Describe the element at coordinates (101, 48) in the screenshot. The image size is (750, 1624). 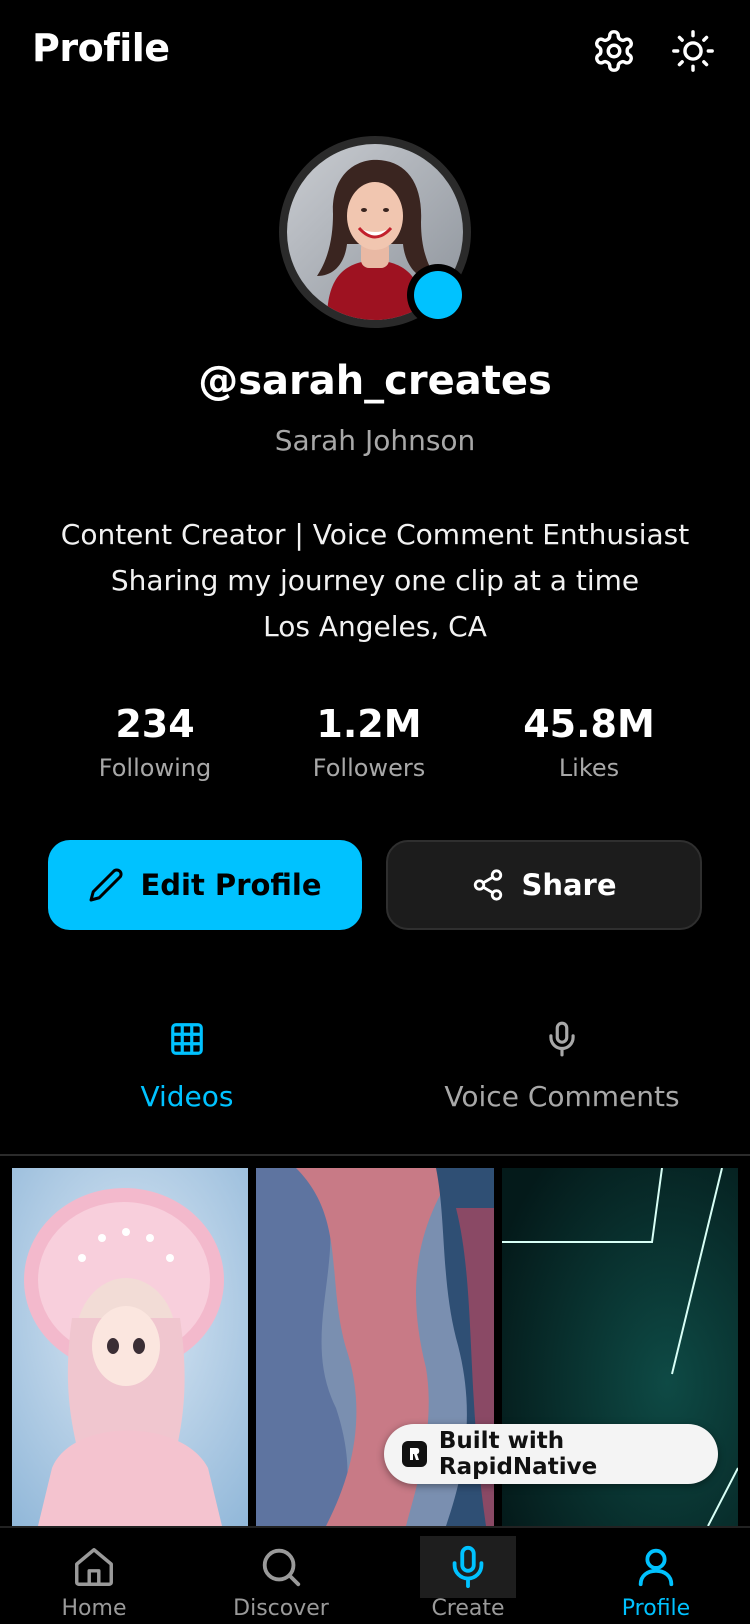
I see `page-title: Profile` at that location.